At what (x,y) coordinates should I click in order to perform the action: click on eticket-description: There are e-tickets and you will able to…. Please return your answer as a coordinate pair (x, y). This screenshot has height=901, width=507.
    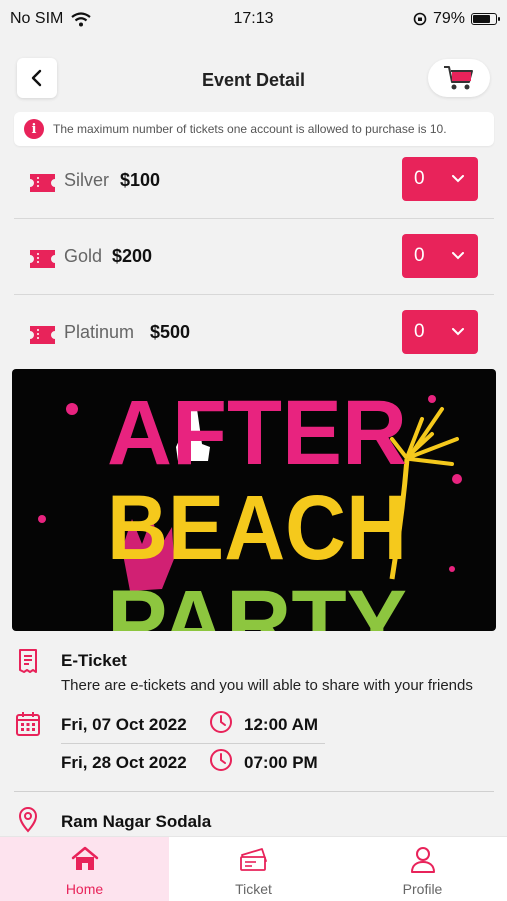
    Looking at the image, I should click on (267, 685).